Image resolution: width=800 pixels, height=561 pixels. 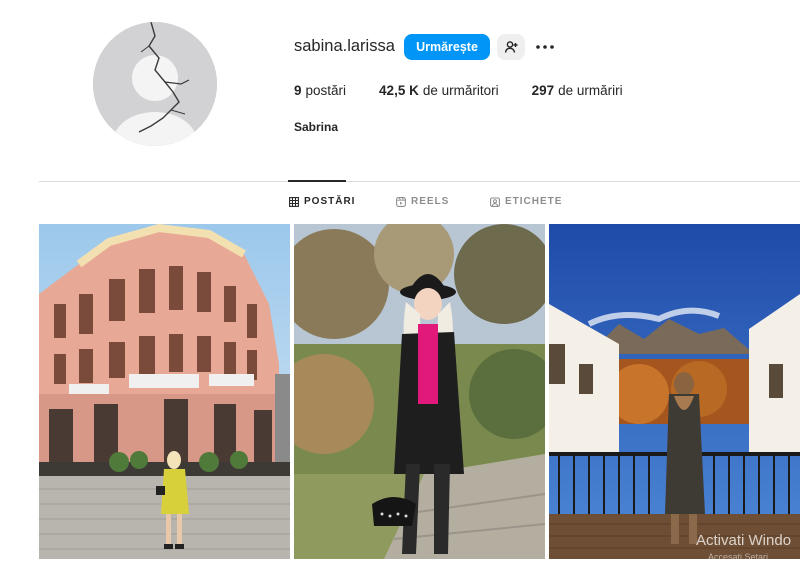 What do you see at coordinates (447, 47) in the screenshot?
I see `follow-button: Urmărește` at bounding box center [447, 47].